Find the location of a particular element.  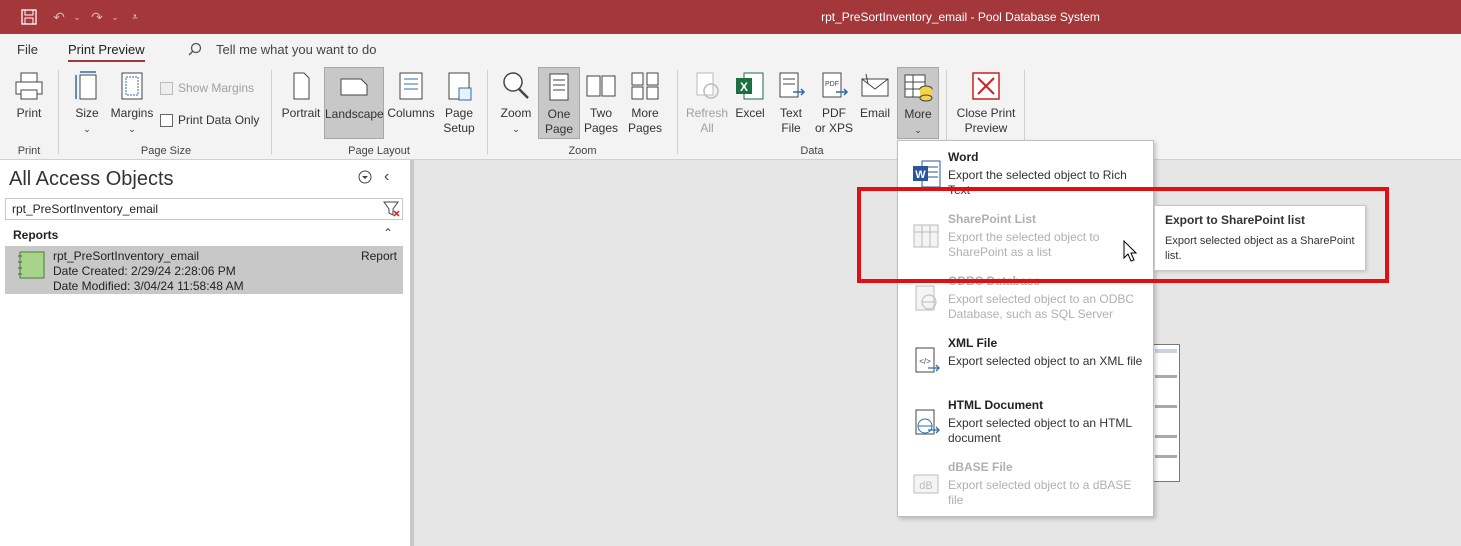

svg-text: dB is located at coordinates (925, 486).